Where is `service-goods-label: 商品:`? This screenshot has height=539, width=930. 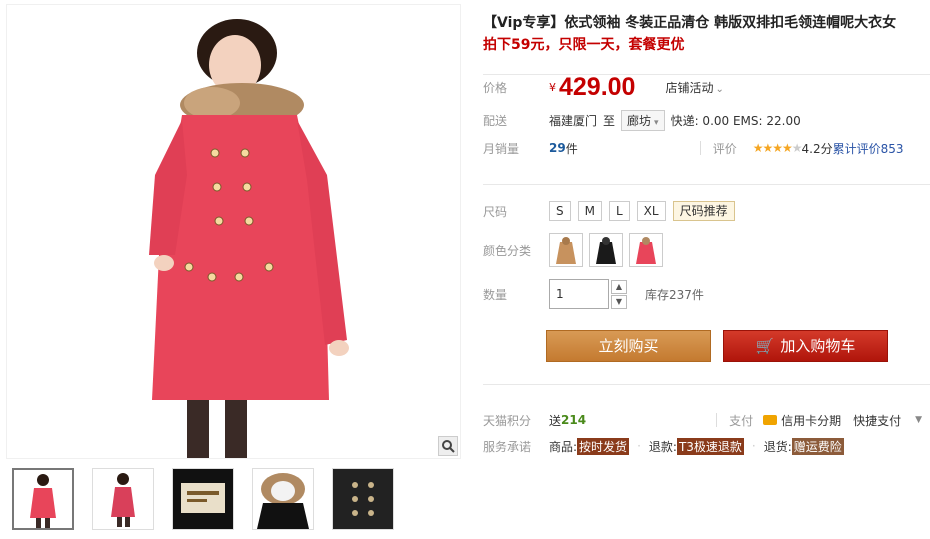
service-goods-label: 商品: is located at coordinates (563, 446).